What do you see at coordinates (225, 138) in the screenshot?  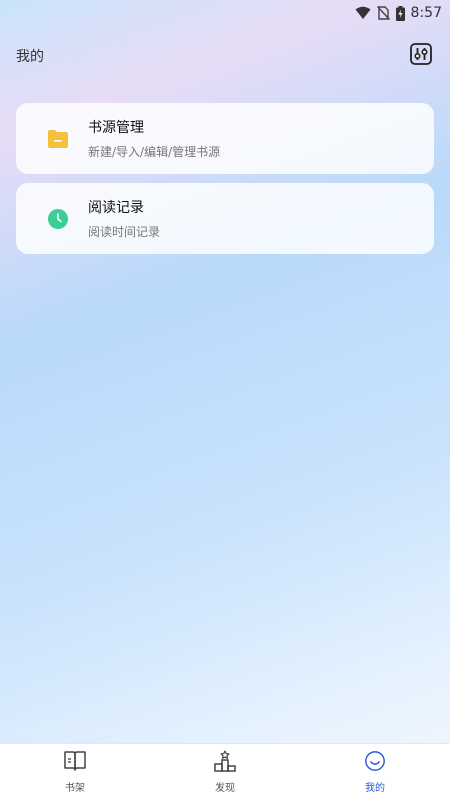 I see `book-source-management-card: 书源管理 新建/导入/编辑/管理书源` at bounding box center [225, 138].